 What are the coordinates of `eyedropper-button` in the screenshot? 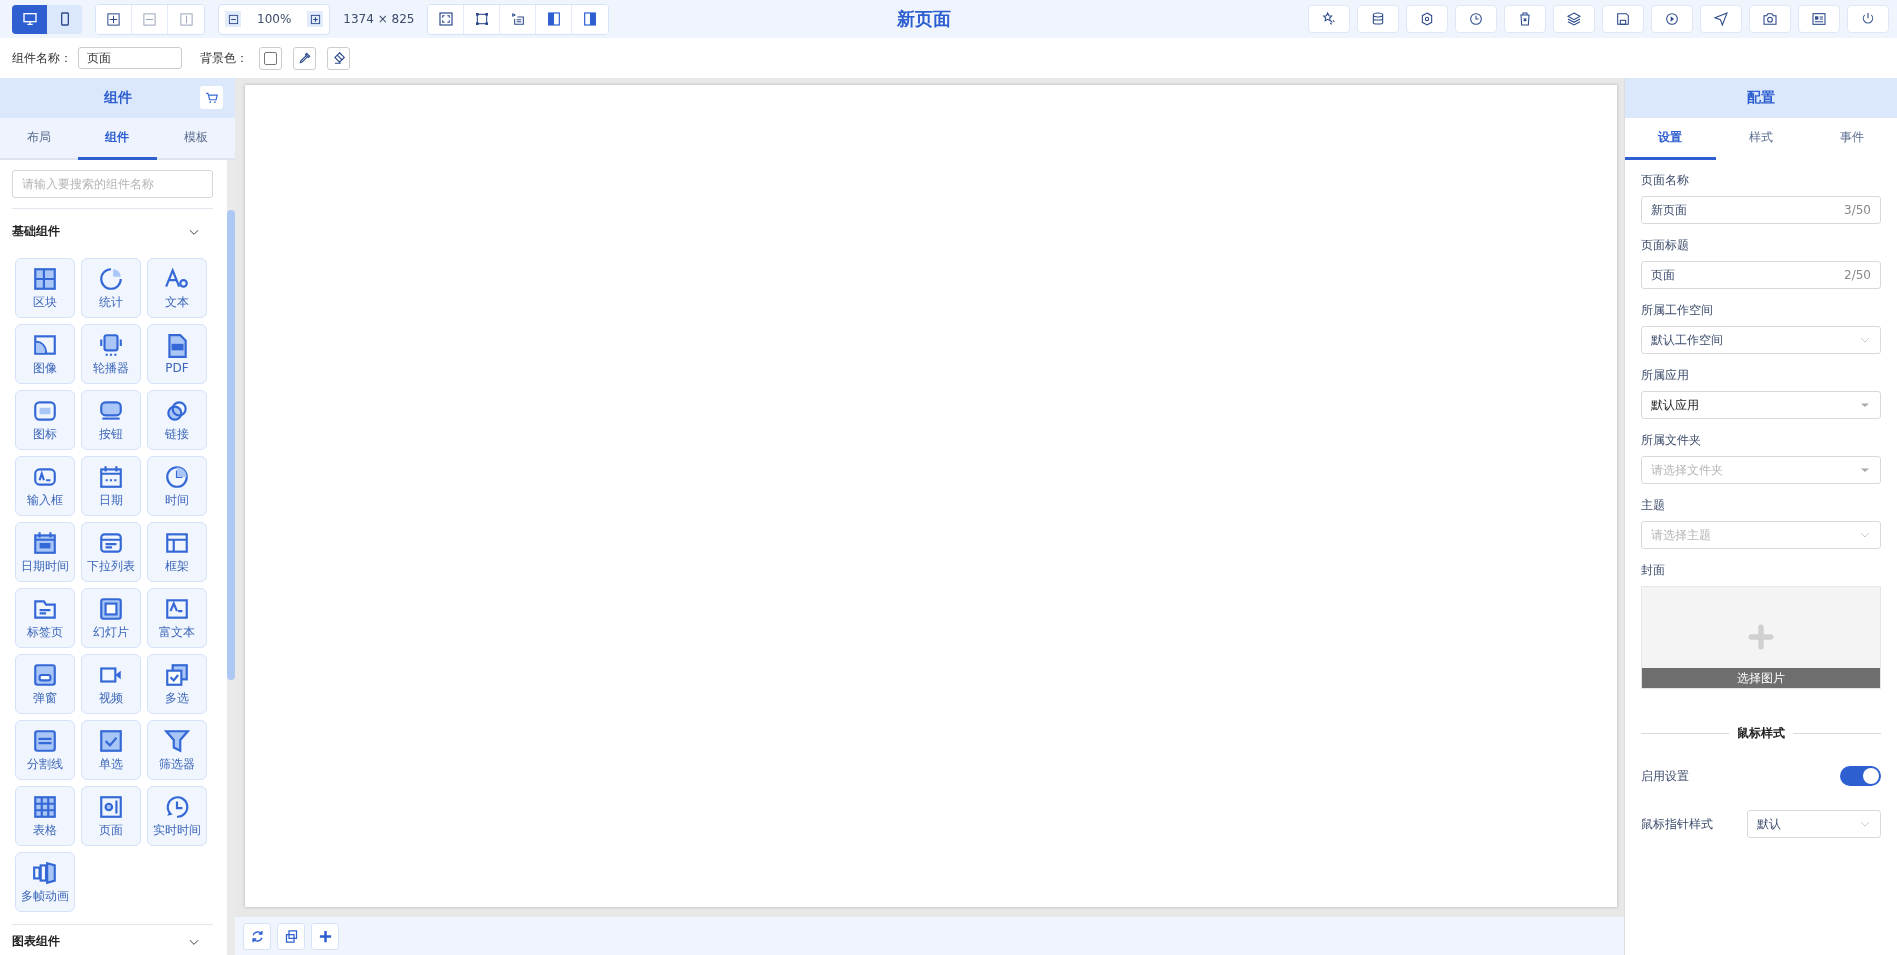 It's located at (304, 58).